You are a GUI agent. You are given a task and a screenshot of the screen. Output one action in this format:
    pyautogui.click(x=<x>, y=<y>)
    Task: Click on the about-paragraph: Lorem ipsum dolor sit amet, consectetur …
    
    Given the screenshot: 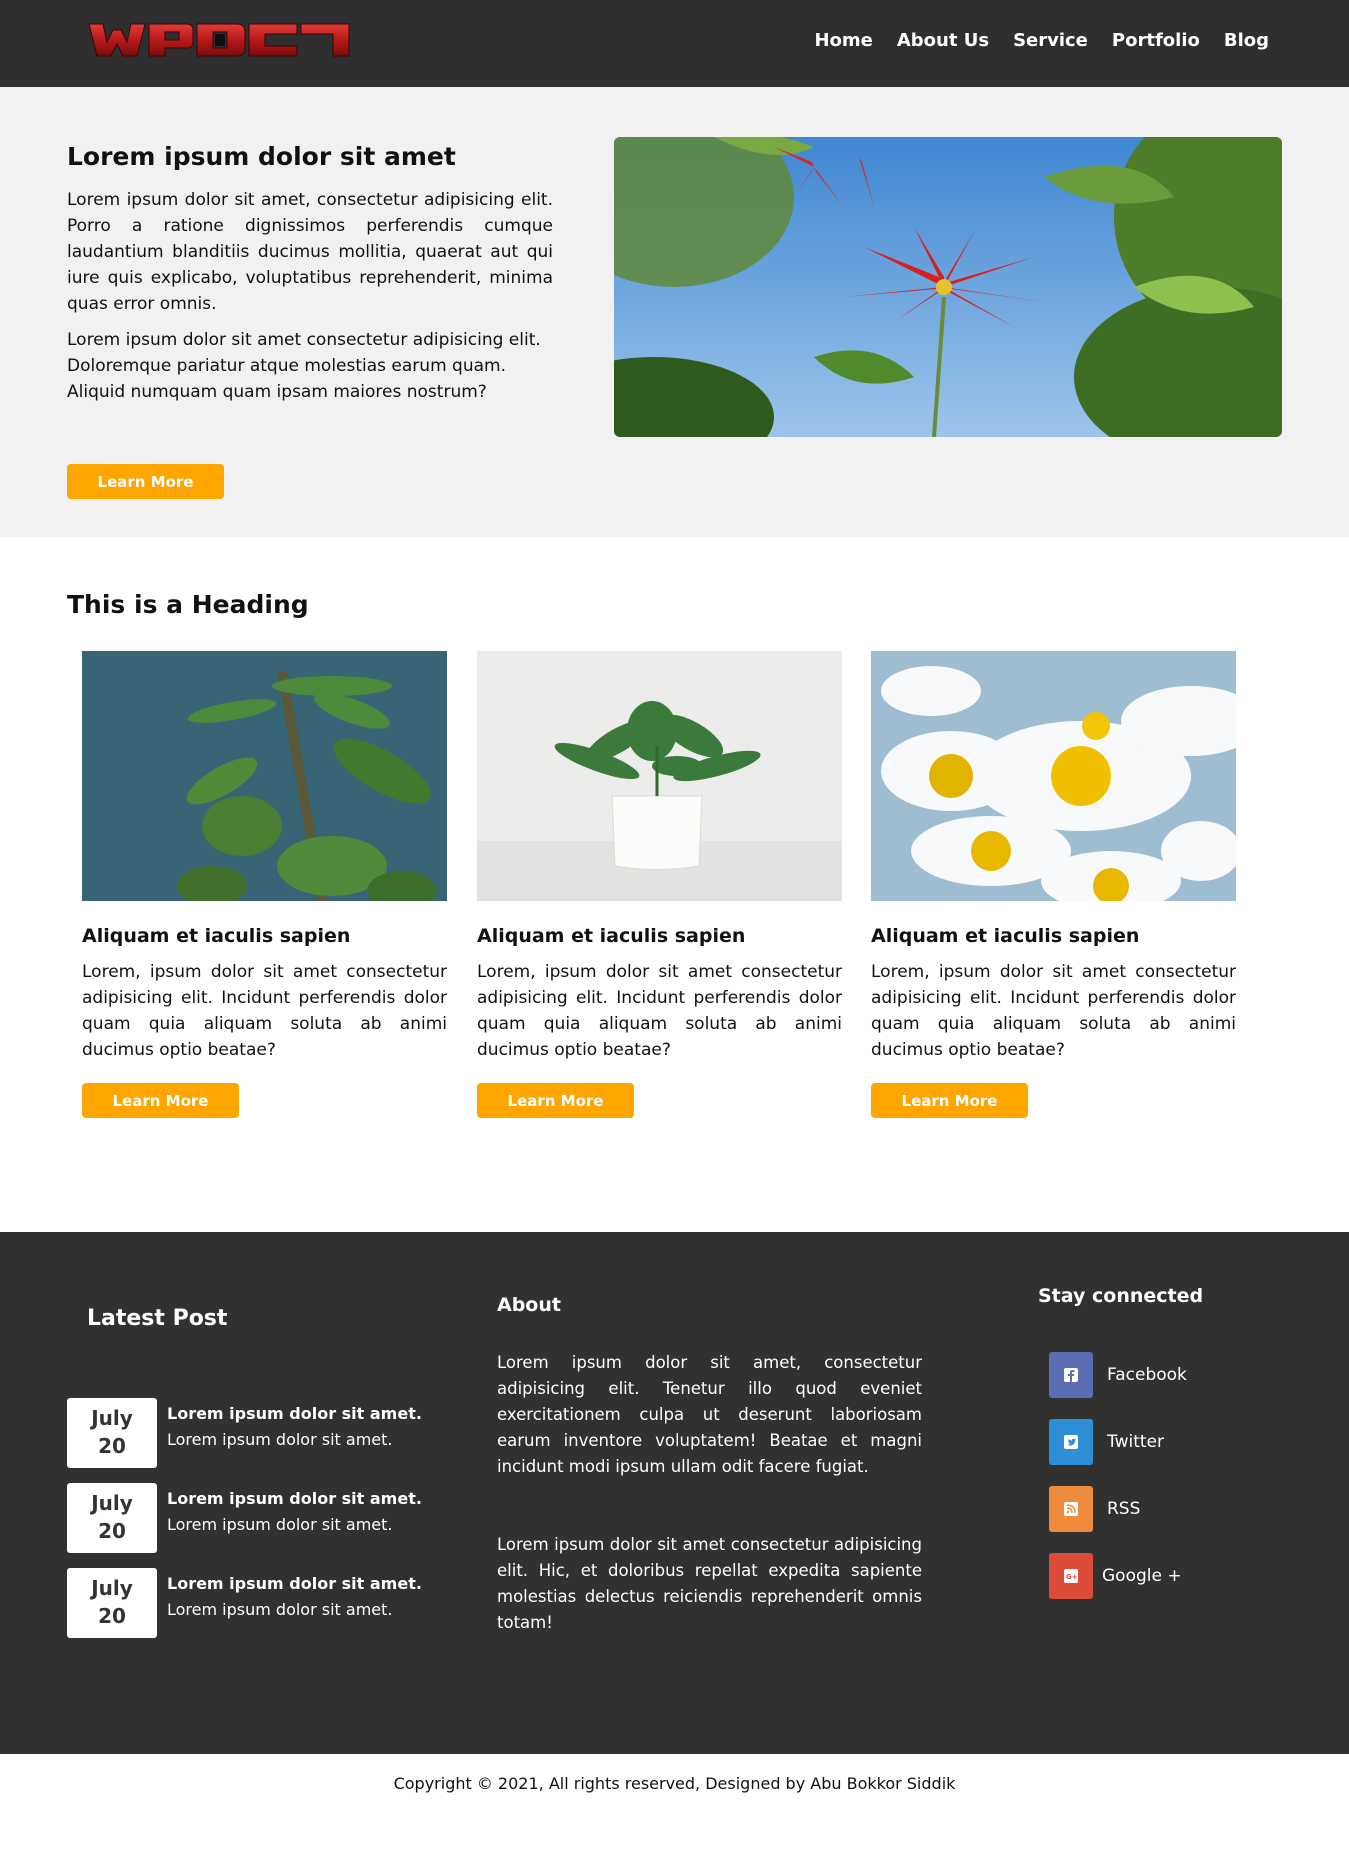 What is the action you would take?
    pyautogui.click(x=709, y=1414)
    